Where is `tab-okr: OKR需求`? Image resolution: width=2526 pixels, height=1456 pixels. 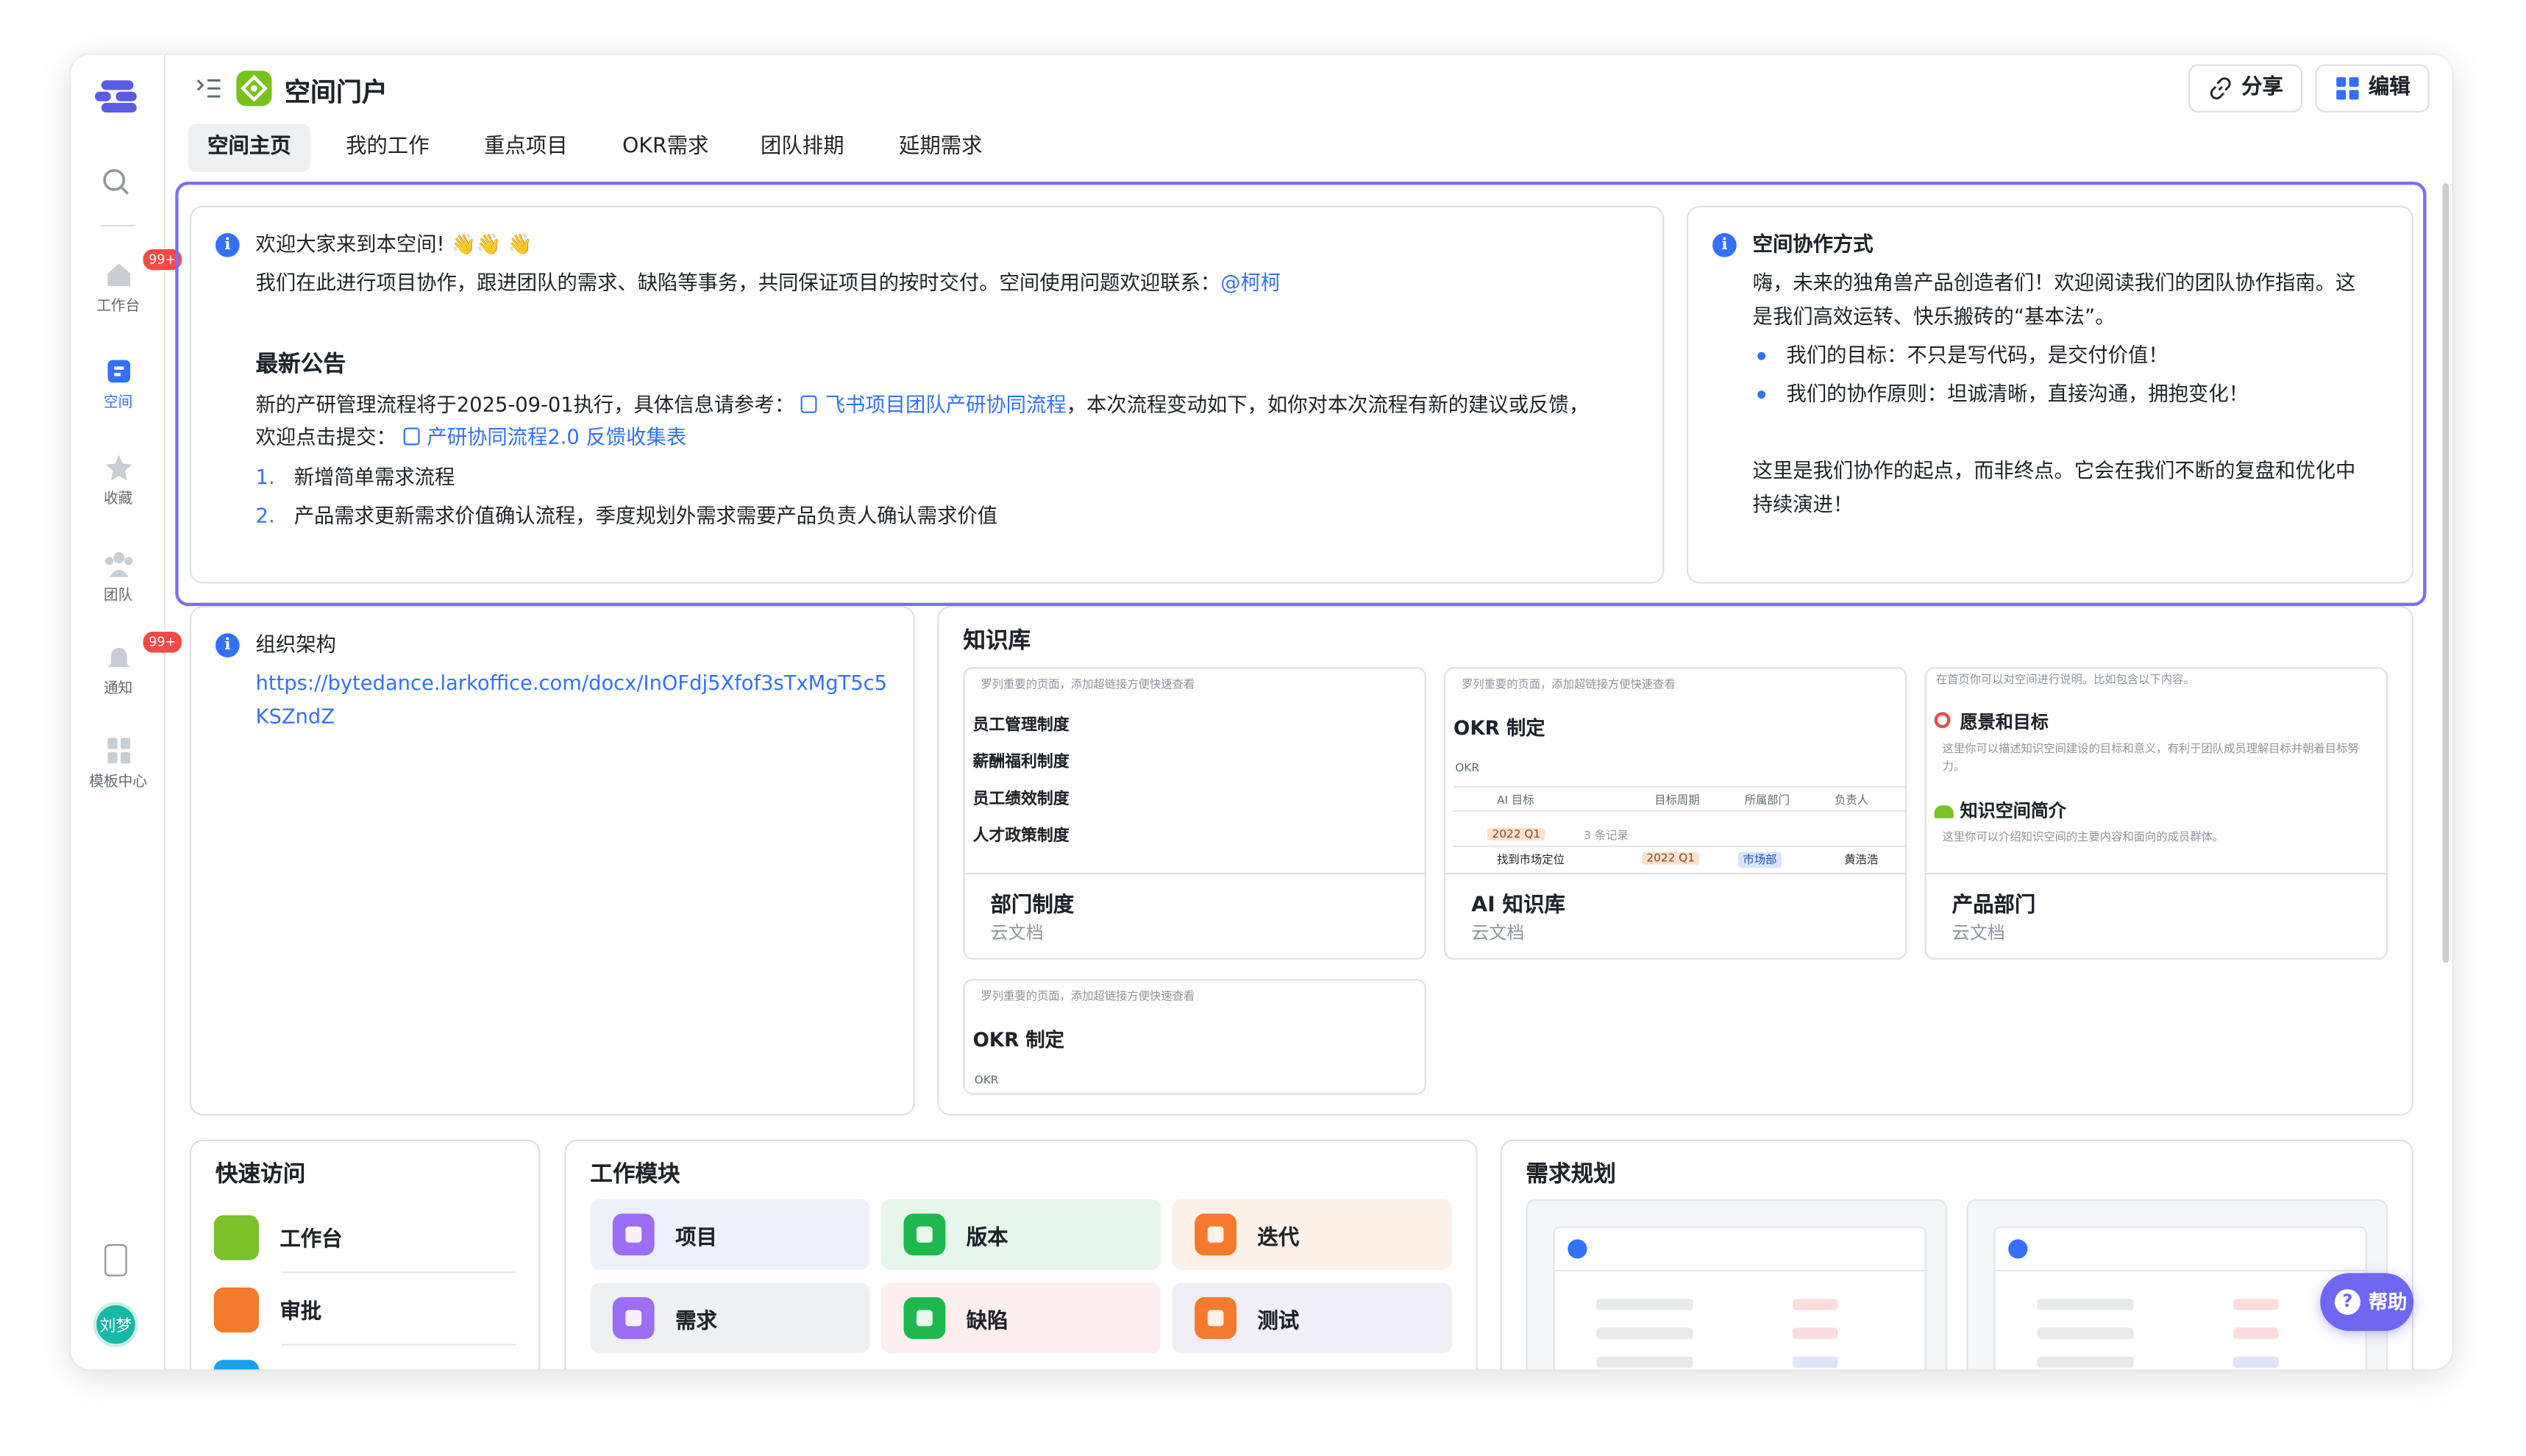
tab-okr: OKR需求 is located at coordinates (665, 148).